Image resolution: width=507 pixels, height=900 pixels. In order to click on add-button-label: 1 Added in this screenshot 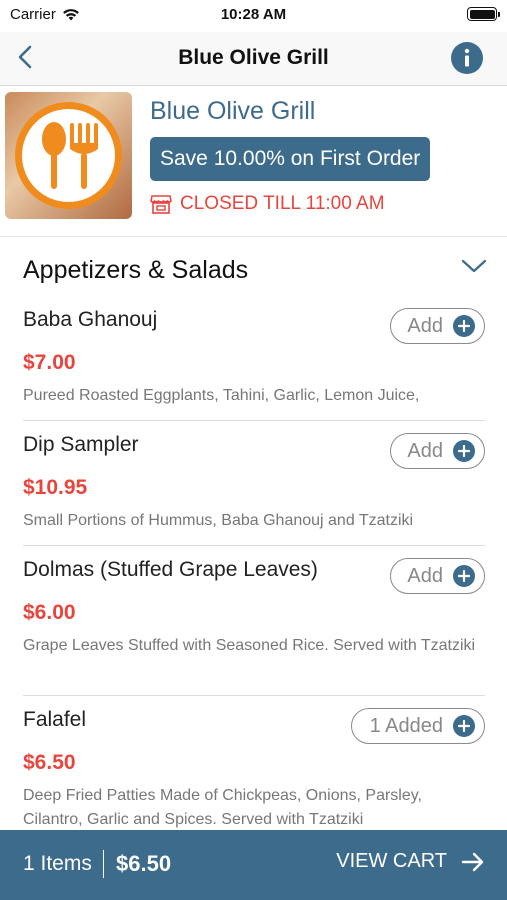, I will do `click(406, 725)`.